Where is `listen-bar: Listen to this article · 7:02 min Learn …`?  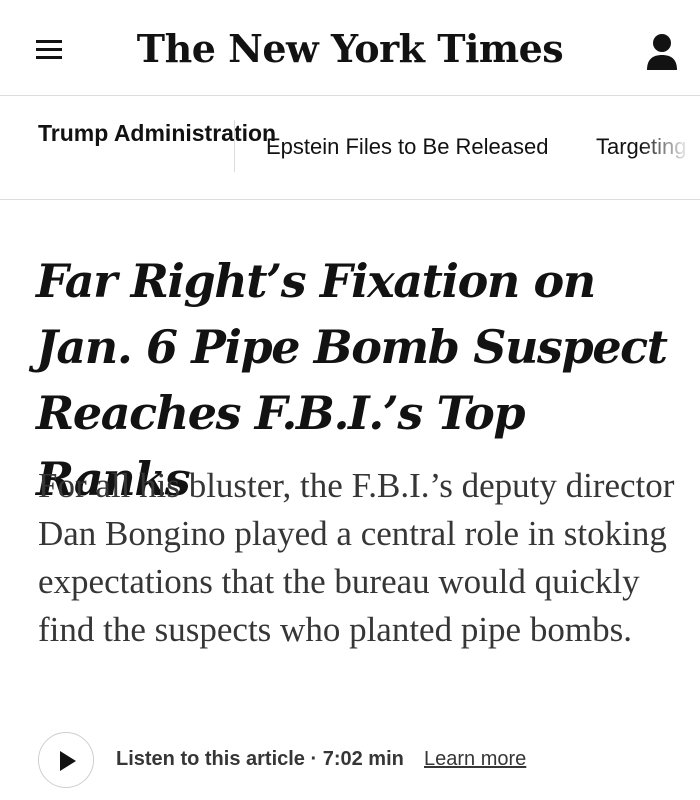 listen-bar: Listen to this article · 7:02 min Learn … is located at coordinates (358, 761).